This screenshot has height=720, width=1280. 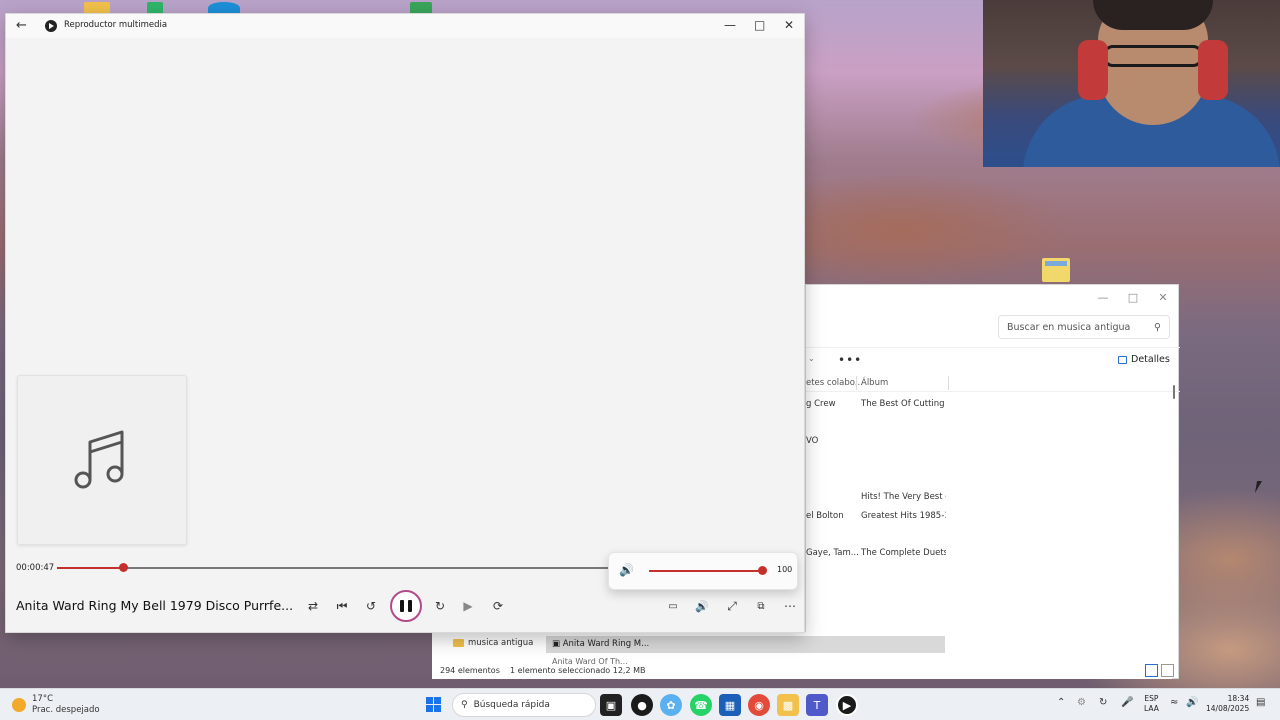 What do you see at coordinates (847, 705) in the screenshot?
I see `app-icon-media-player: ▶` at bounding box center [847, 705].